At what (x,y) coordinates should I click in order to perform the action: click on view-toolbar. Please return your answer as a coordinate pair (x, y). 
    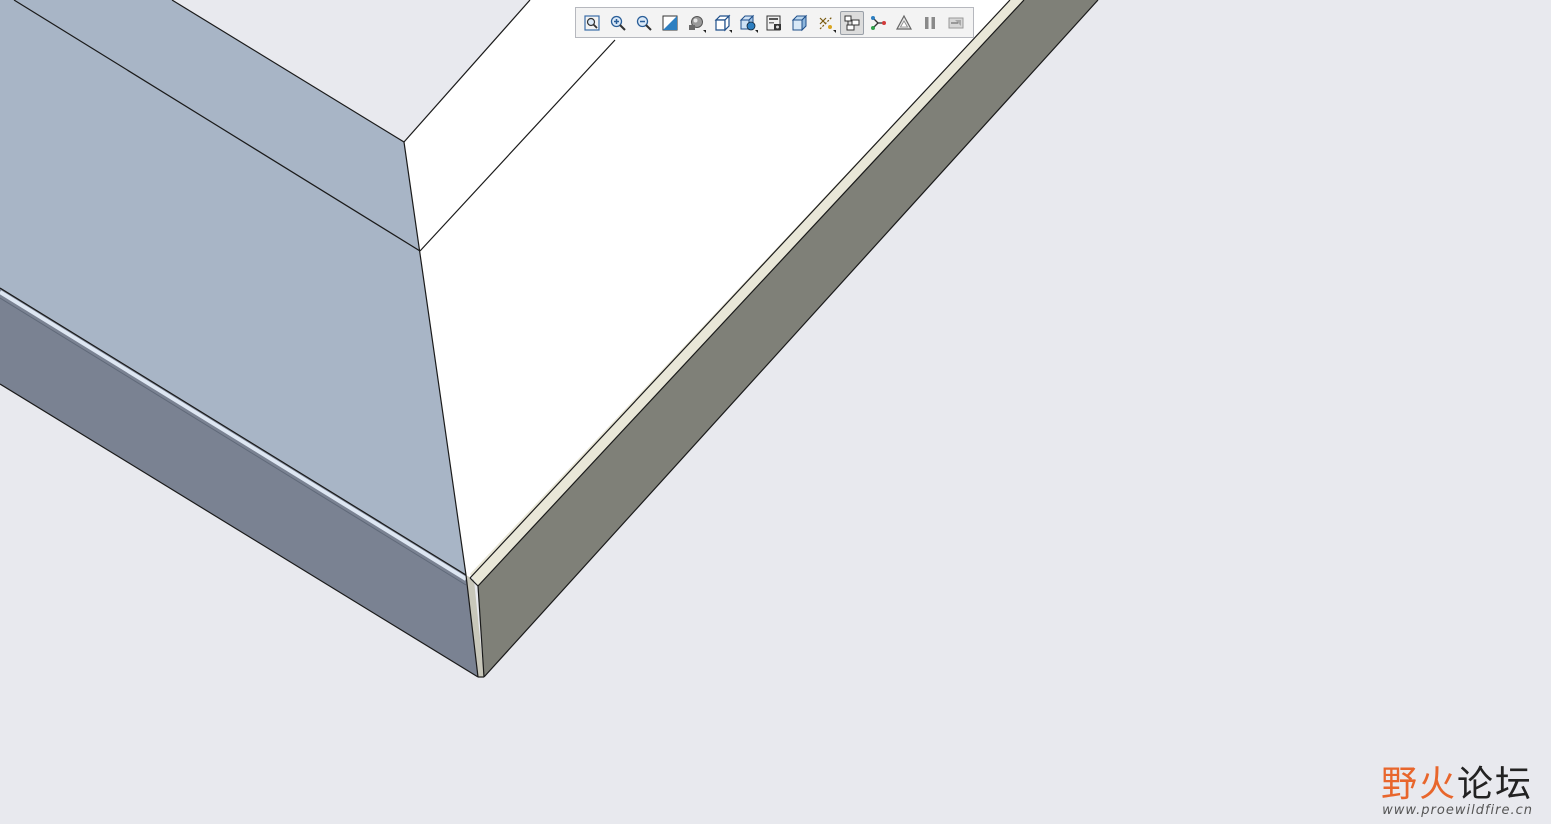
    Looking at the image, I should click on (774, 22).